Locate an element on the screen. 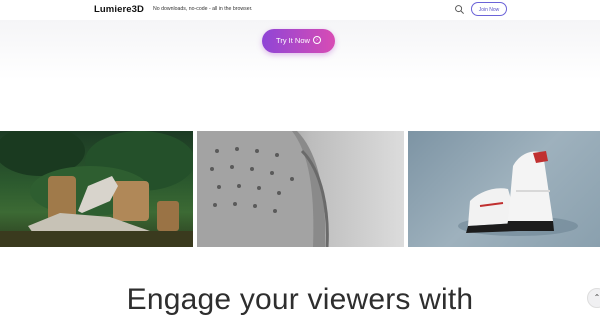 Image resolution: width=600 pixels, height=317 pixels. search-icon is located at coordinates (459, 9).